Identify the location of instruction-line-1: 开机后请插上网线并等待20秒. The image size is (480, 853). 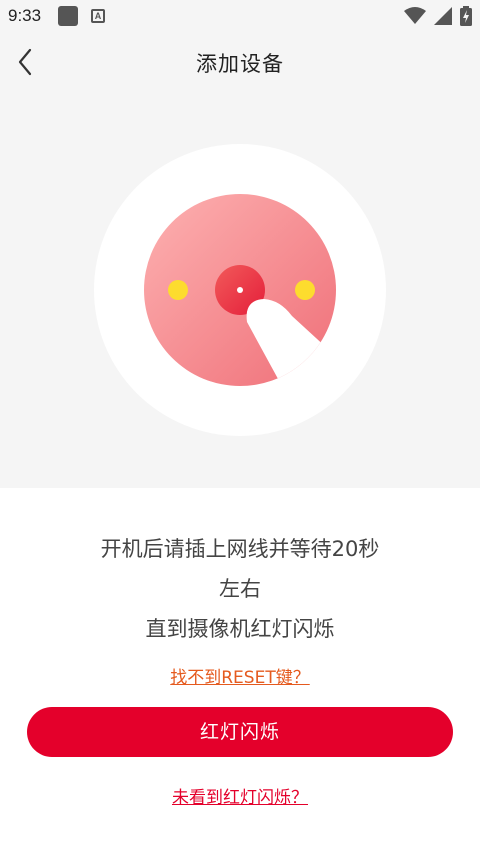
(240, 549).